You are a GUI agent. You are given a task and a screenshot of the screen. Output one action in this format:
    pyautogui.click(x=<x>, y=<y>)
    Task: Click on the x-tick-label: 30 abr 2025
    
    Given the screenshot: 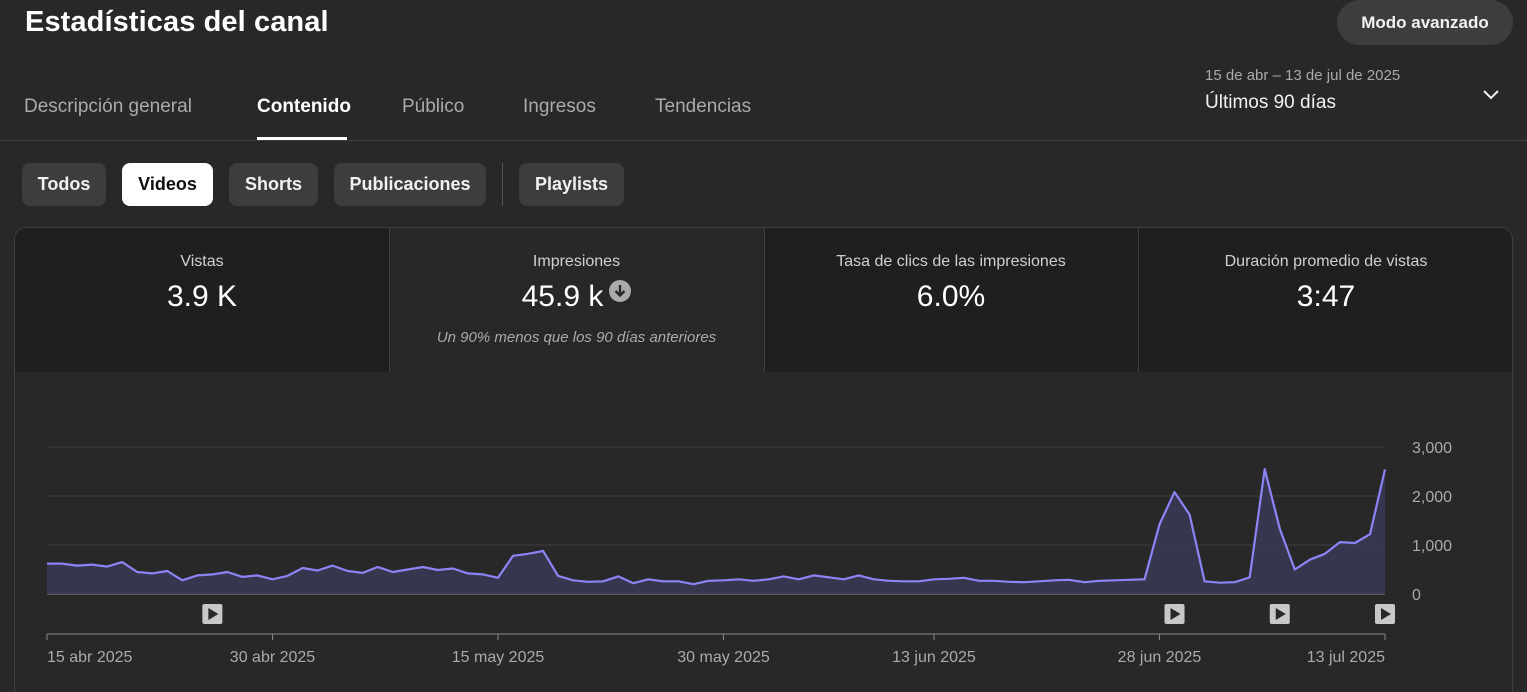 What is the action you would take?
    pyautogui.click(x=273, y=657)
    